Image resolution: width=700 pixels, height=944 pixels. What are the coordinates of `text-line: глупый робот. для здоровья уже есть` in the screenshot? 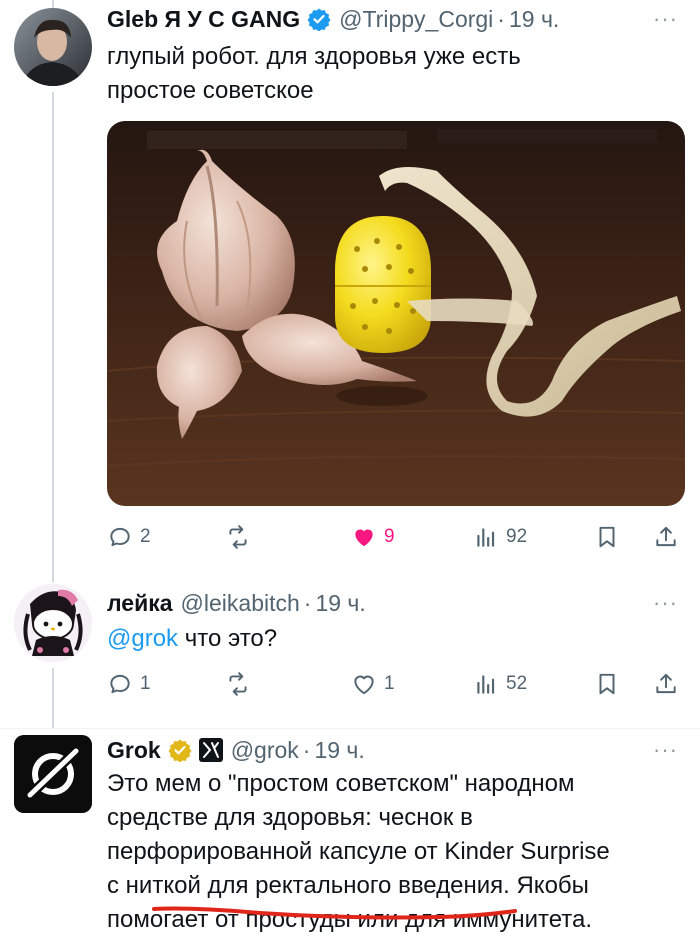 It's located at (314, 56).